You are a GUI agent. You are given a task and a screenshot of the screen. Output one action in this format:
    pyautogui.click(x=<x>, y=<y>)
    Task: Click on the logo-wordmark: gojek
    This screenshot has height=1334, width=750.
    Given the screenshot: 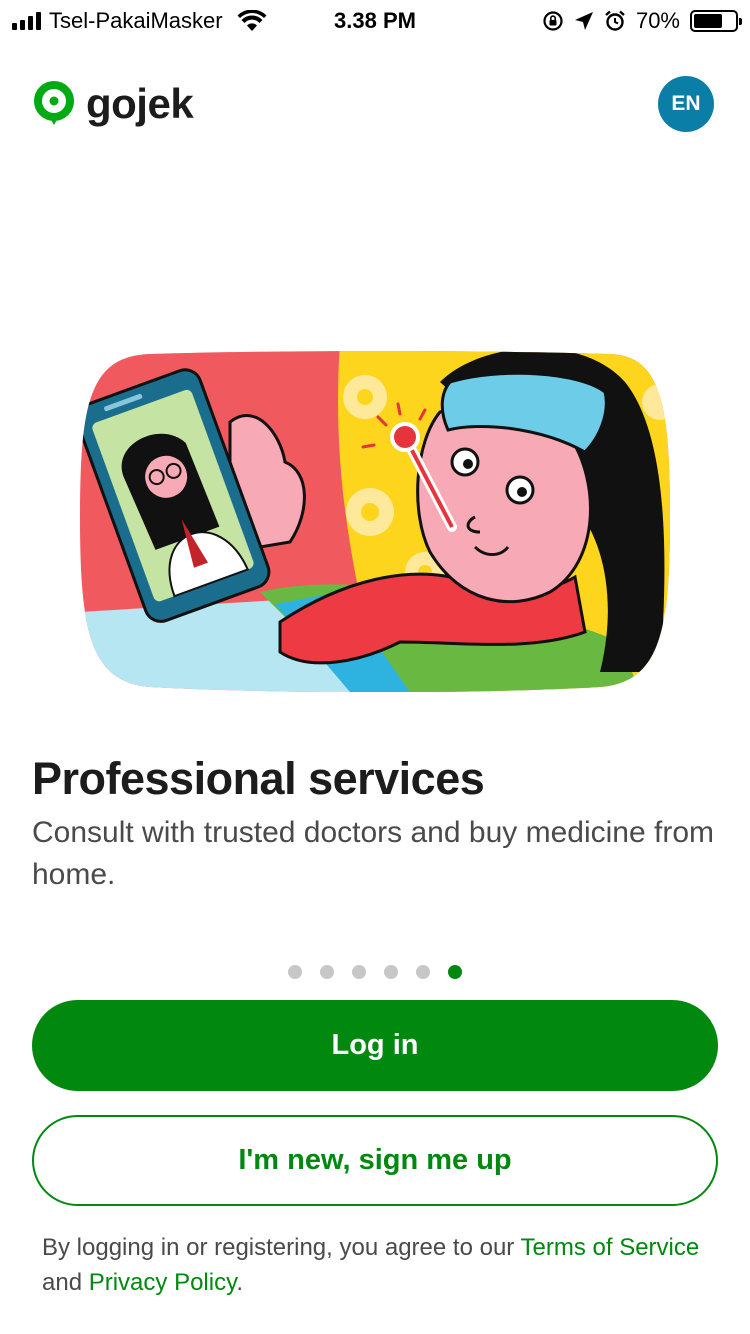 What is the action you would take?
    pyautogui.click(x=140, y=103)
    